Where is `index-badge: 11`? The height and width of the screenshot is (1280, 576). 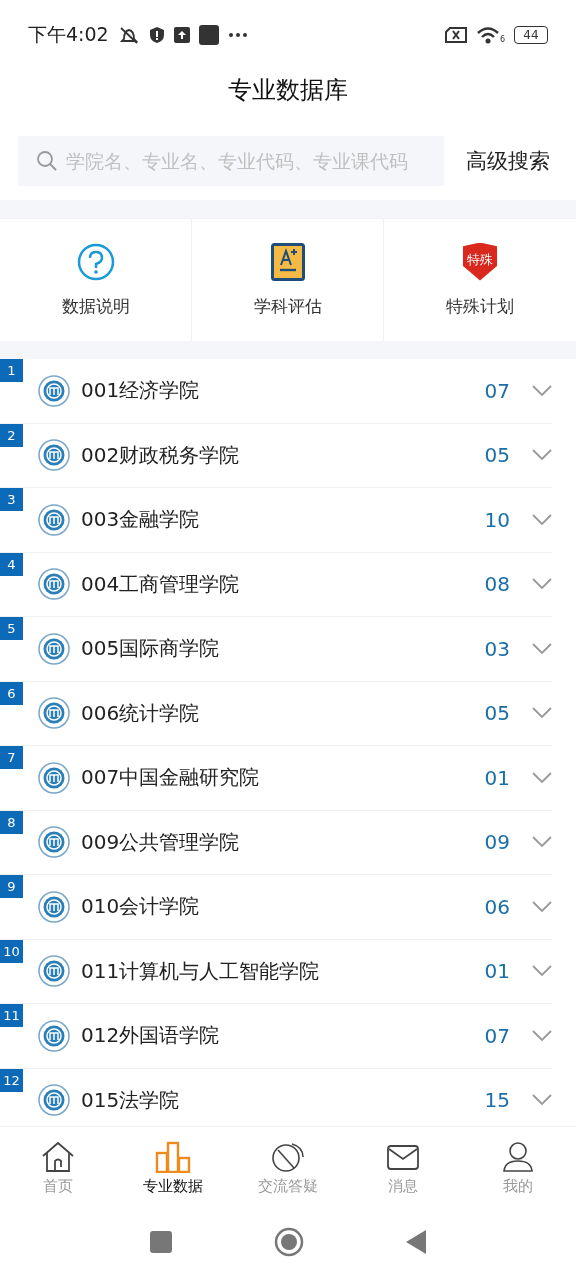 index-badge: 11 is located at coordinates (11, 1015).